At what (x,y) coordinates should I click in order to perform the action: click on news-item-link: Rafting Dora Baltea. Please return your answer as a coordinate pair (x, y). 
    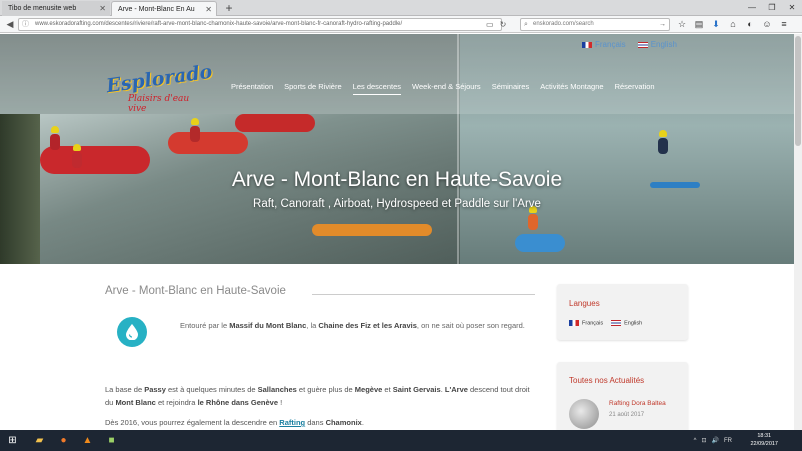
    Looking at the image, I should click on (637, 403).